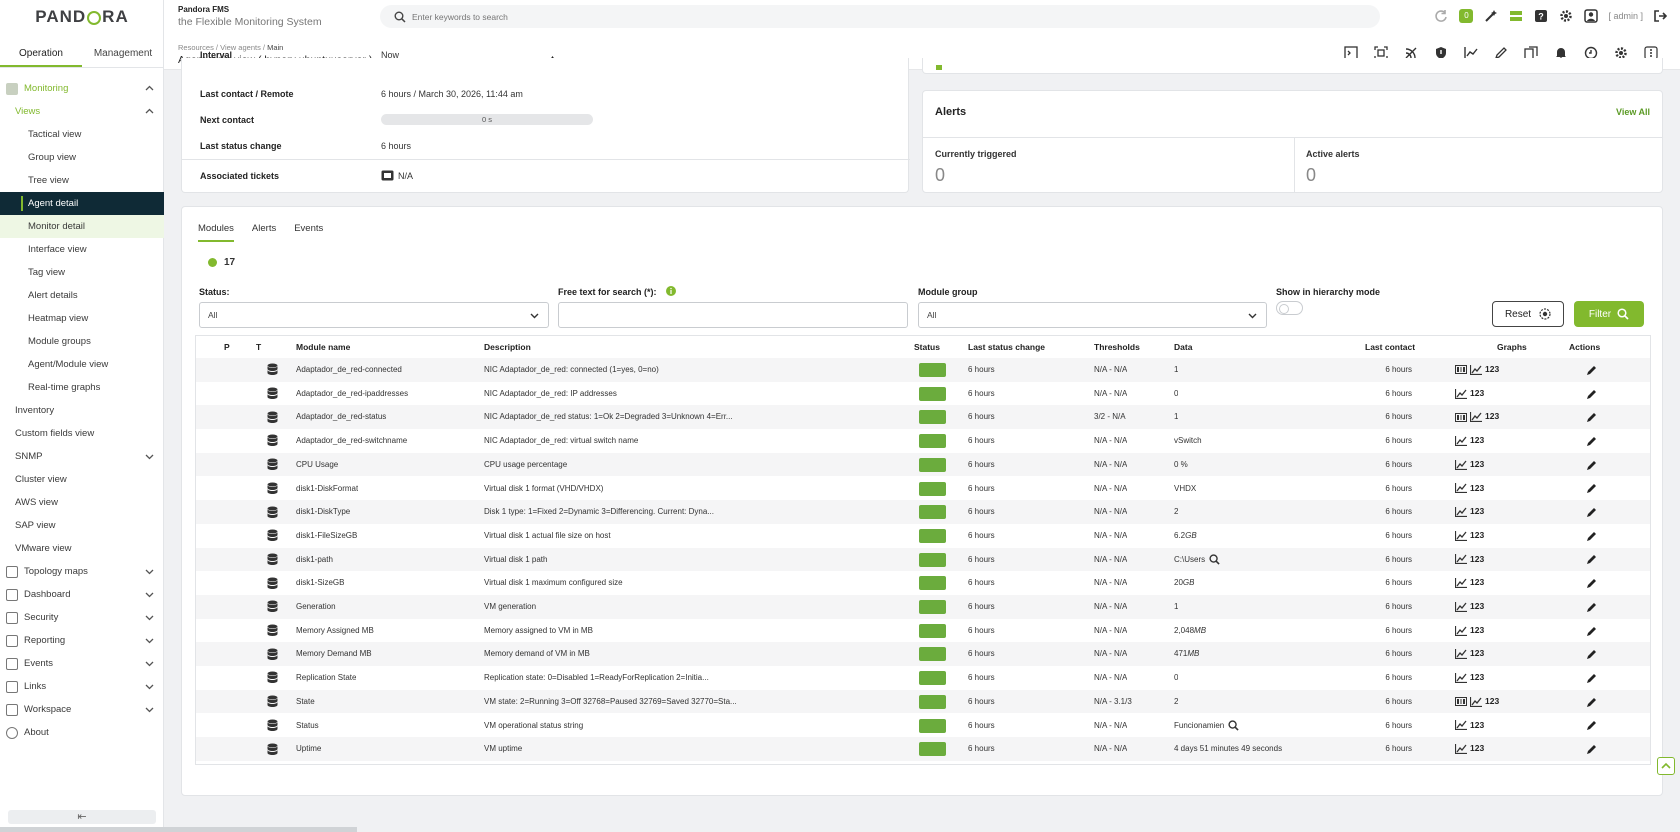 The image size is (1680, 832). I want to click on search-input, so click(862, 16).